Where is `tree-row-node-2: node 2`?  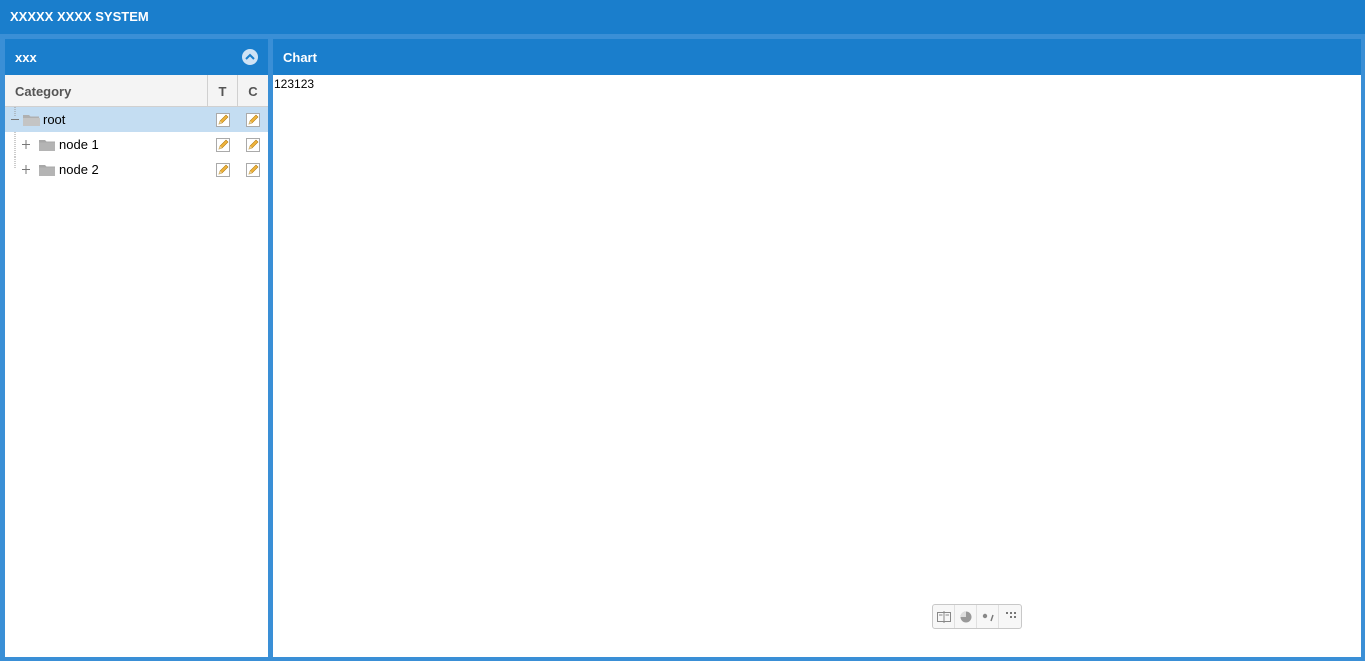 tree-row-node-2: node 2 is located at coordinates (136, 169).